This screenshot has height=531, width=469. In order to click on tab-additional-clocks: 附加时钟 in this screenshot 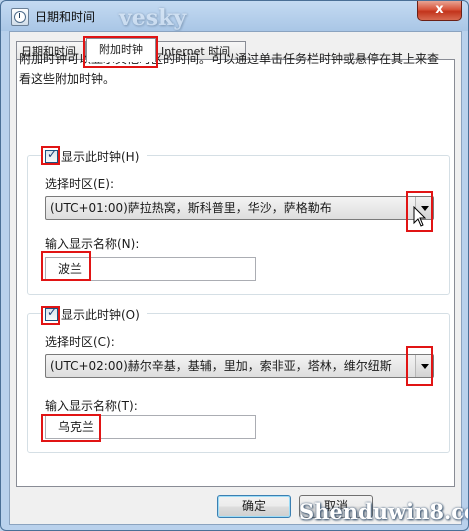, I will do `click(121, 50)`.